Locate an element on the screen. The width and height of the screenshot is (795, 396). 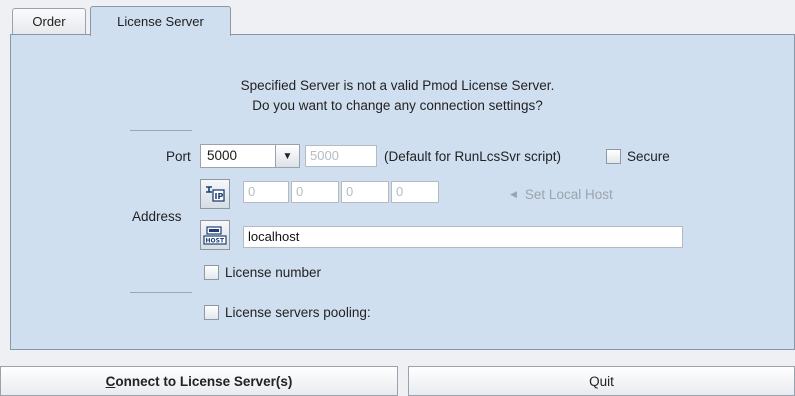
connect-mnemonic: C is located at coordinates (110, 381).